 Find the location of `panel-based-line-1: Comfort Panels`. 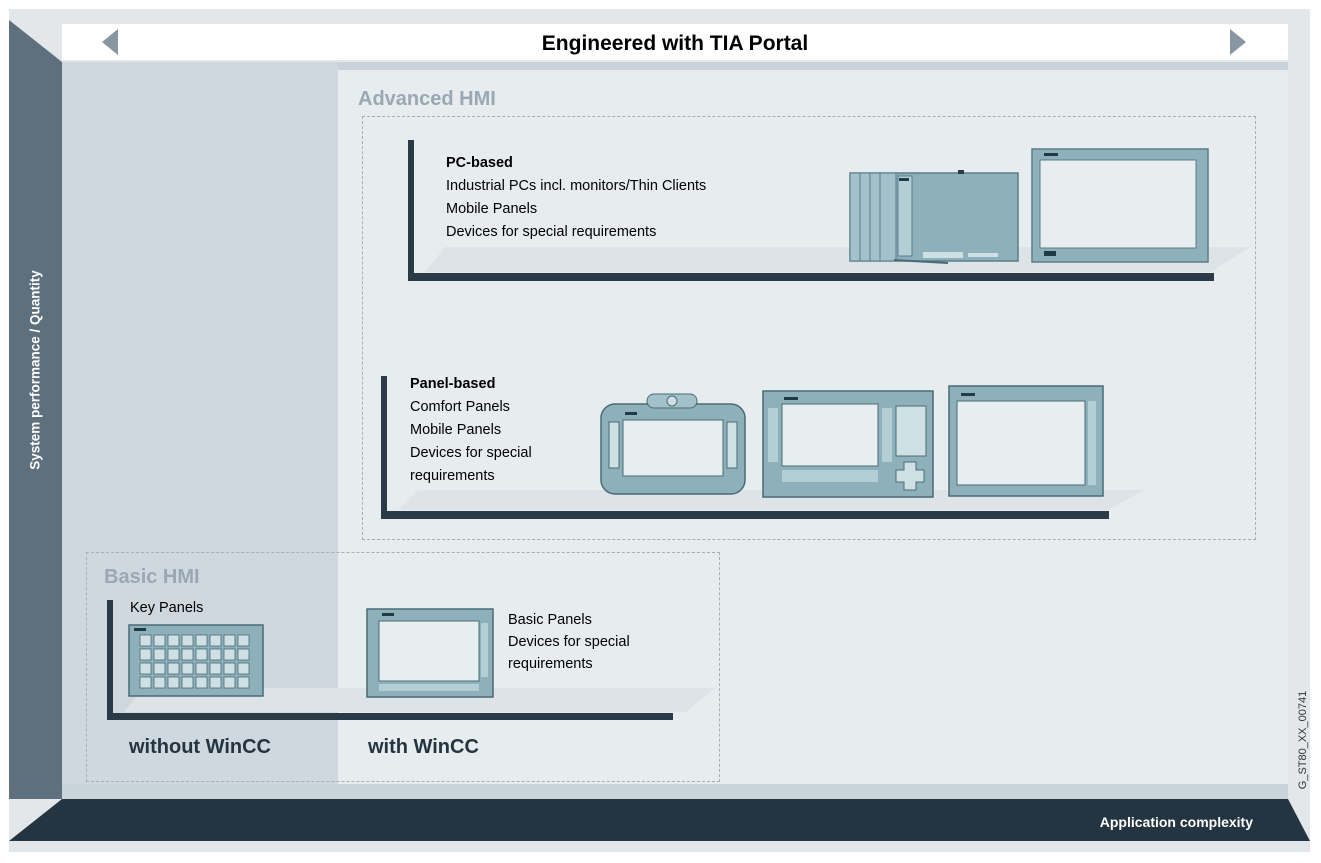

panel-based-line-1: Comfort Panels is located at coordinates (460, 407).